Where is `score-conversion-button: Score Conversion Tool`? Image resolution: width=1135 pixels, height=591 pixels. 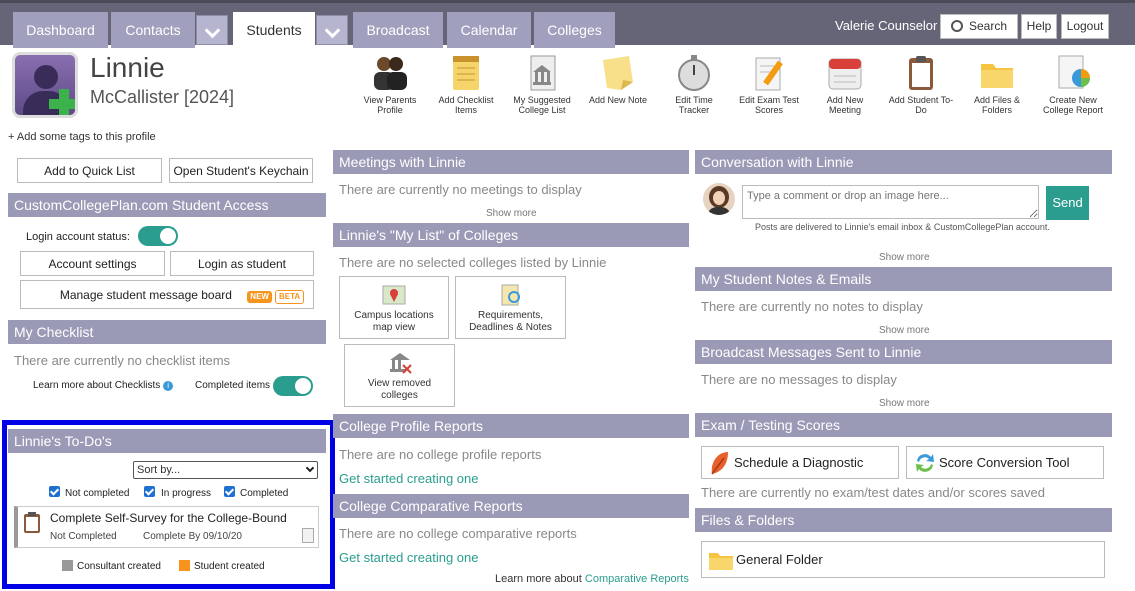 score-conversion-button: Score Conversion Tool is located at coordinates (1005, 462).